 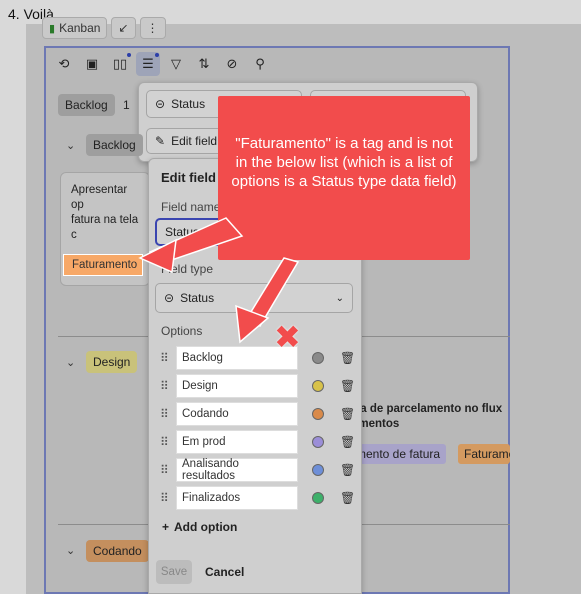 I want to click on cross-icon: ✖, so click(x=287, y=337).